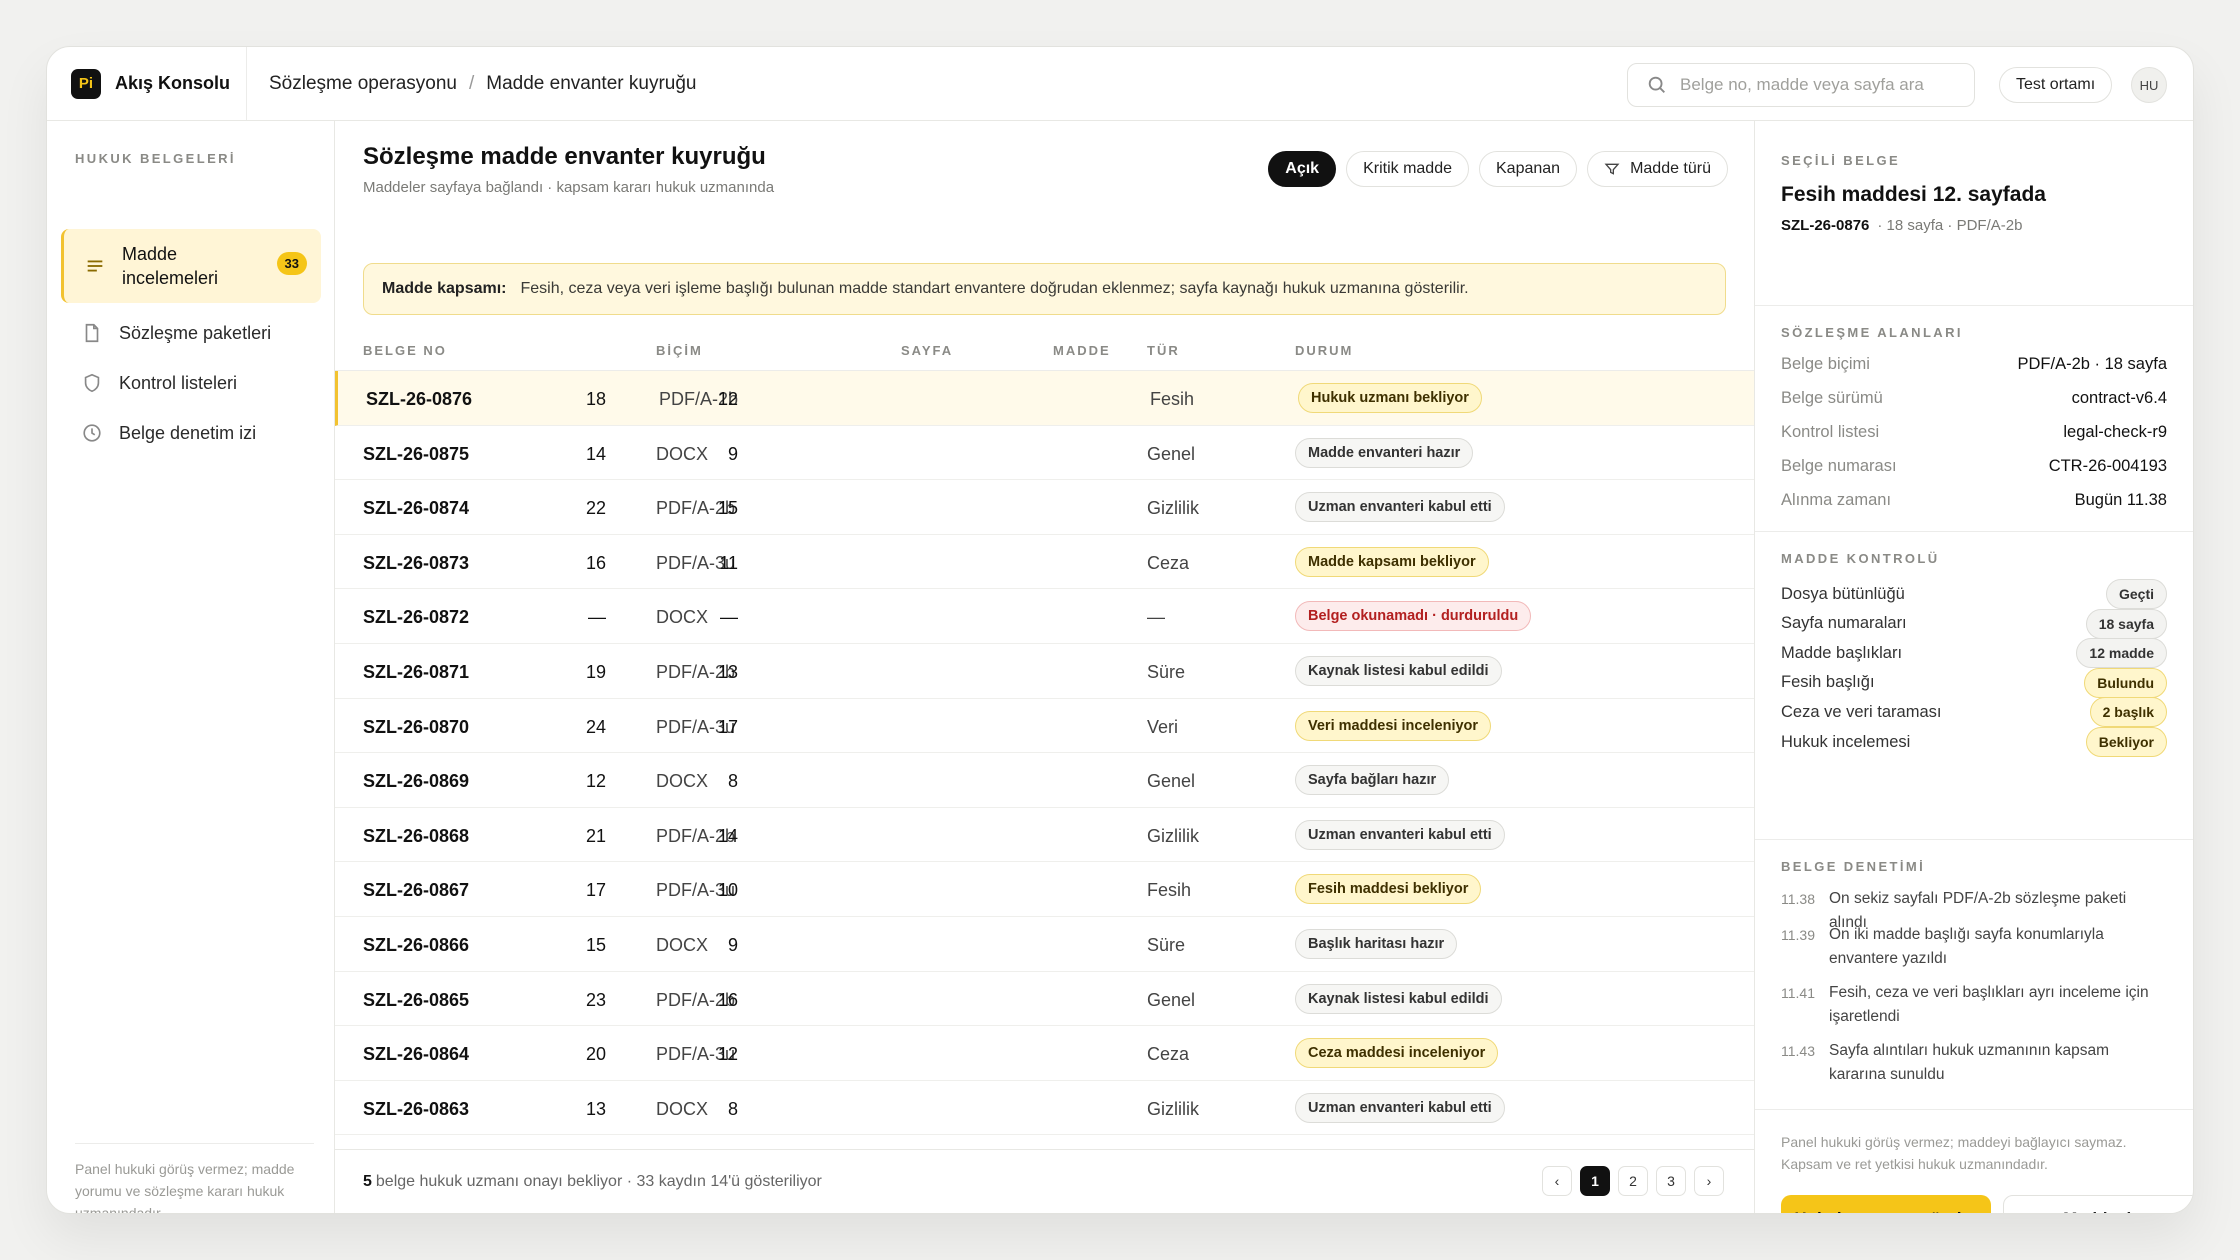  What do you see at coordinates (1801, 85) in the screenshot?
I see `search-input: Belge no, madde veya sayfa ara` at bounding box center [1801, 85].